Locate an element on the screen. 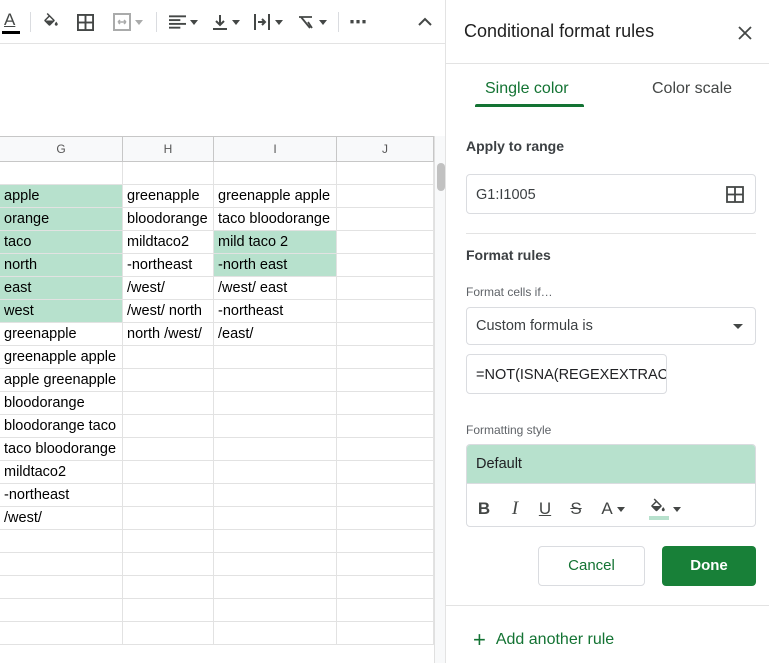  column-header-i: I is located at coordinates (275, 149).